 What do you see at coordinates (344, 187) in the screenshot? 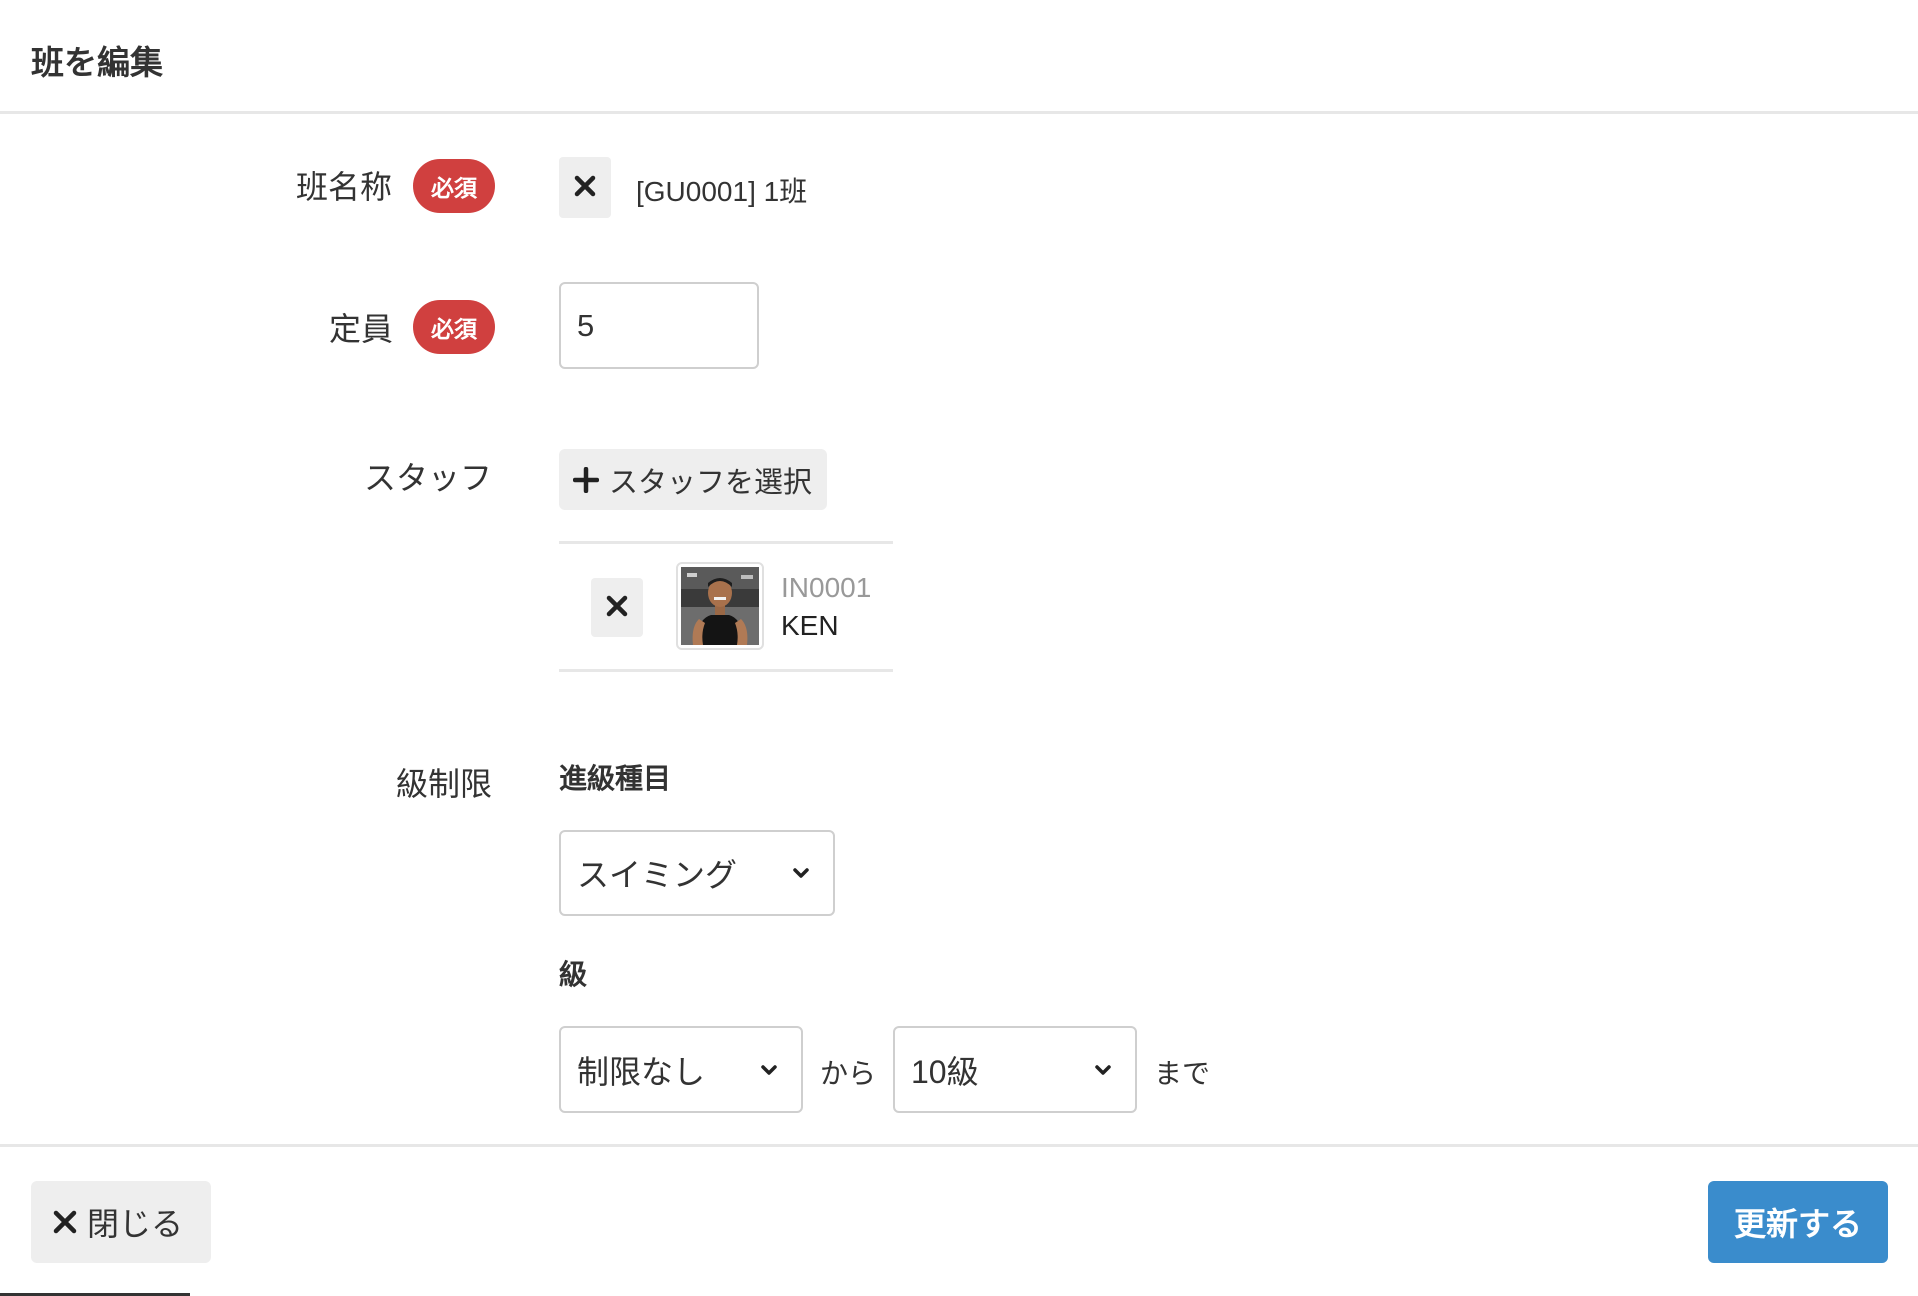
I see `group-name-label: 班名称` at bounding box center [344, 187].